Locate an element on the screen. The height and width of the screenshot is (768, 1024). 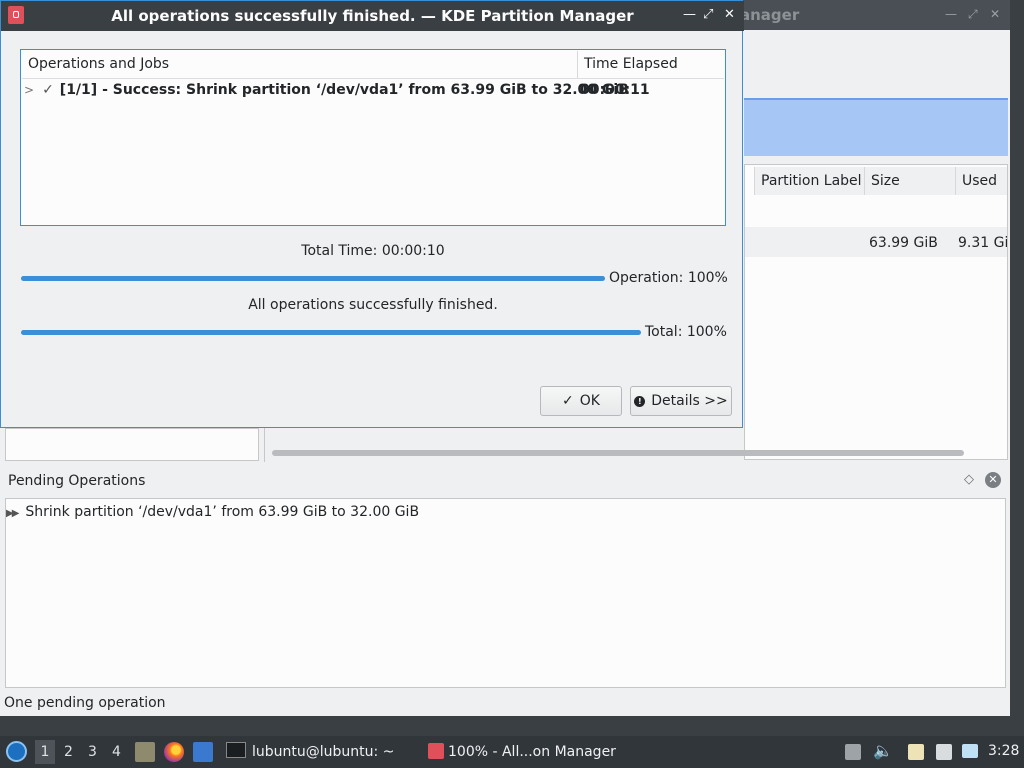
clock: 3:28 is located at coordinates (1003, 751).